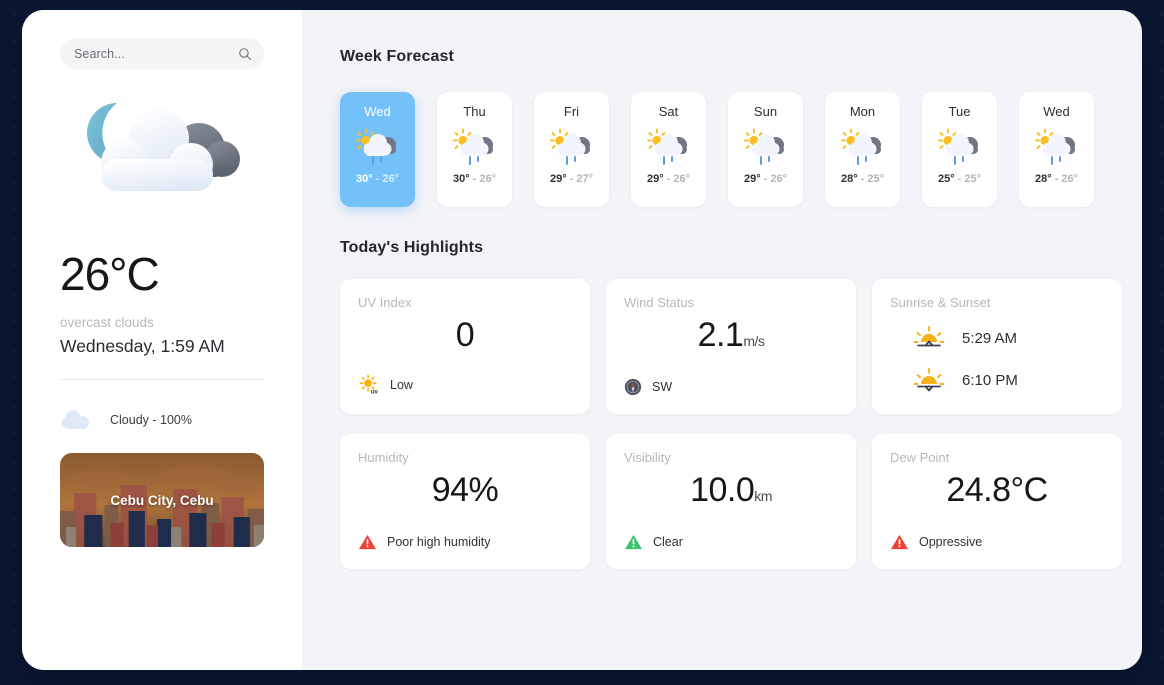 The height and width of the screenshot is (685, 1164). Describe the element at coordinates (397, 56) in the screenshot. I see `week-forecast-title: Week Forecast` at that location.